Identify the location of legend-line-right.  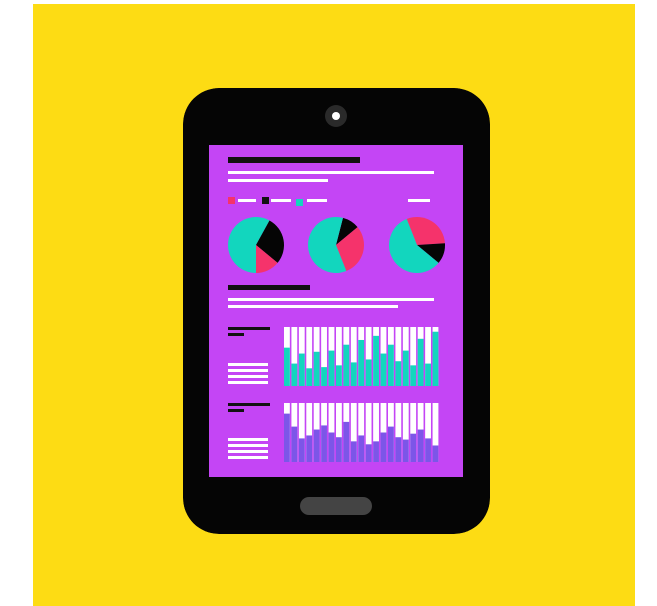
(419, 200).